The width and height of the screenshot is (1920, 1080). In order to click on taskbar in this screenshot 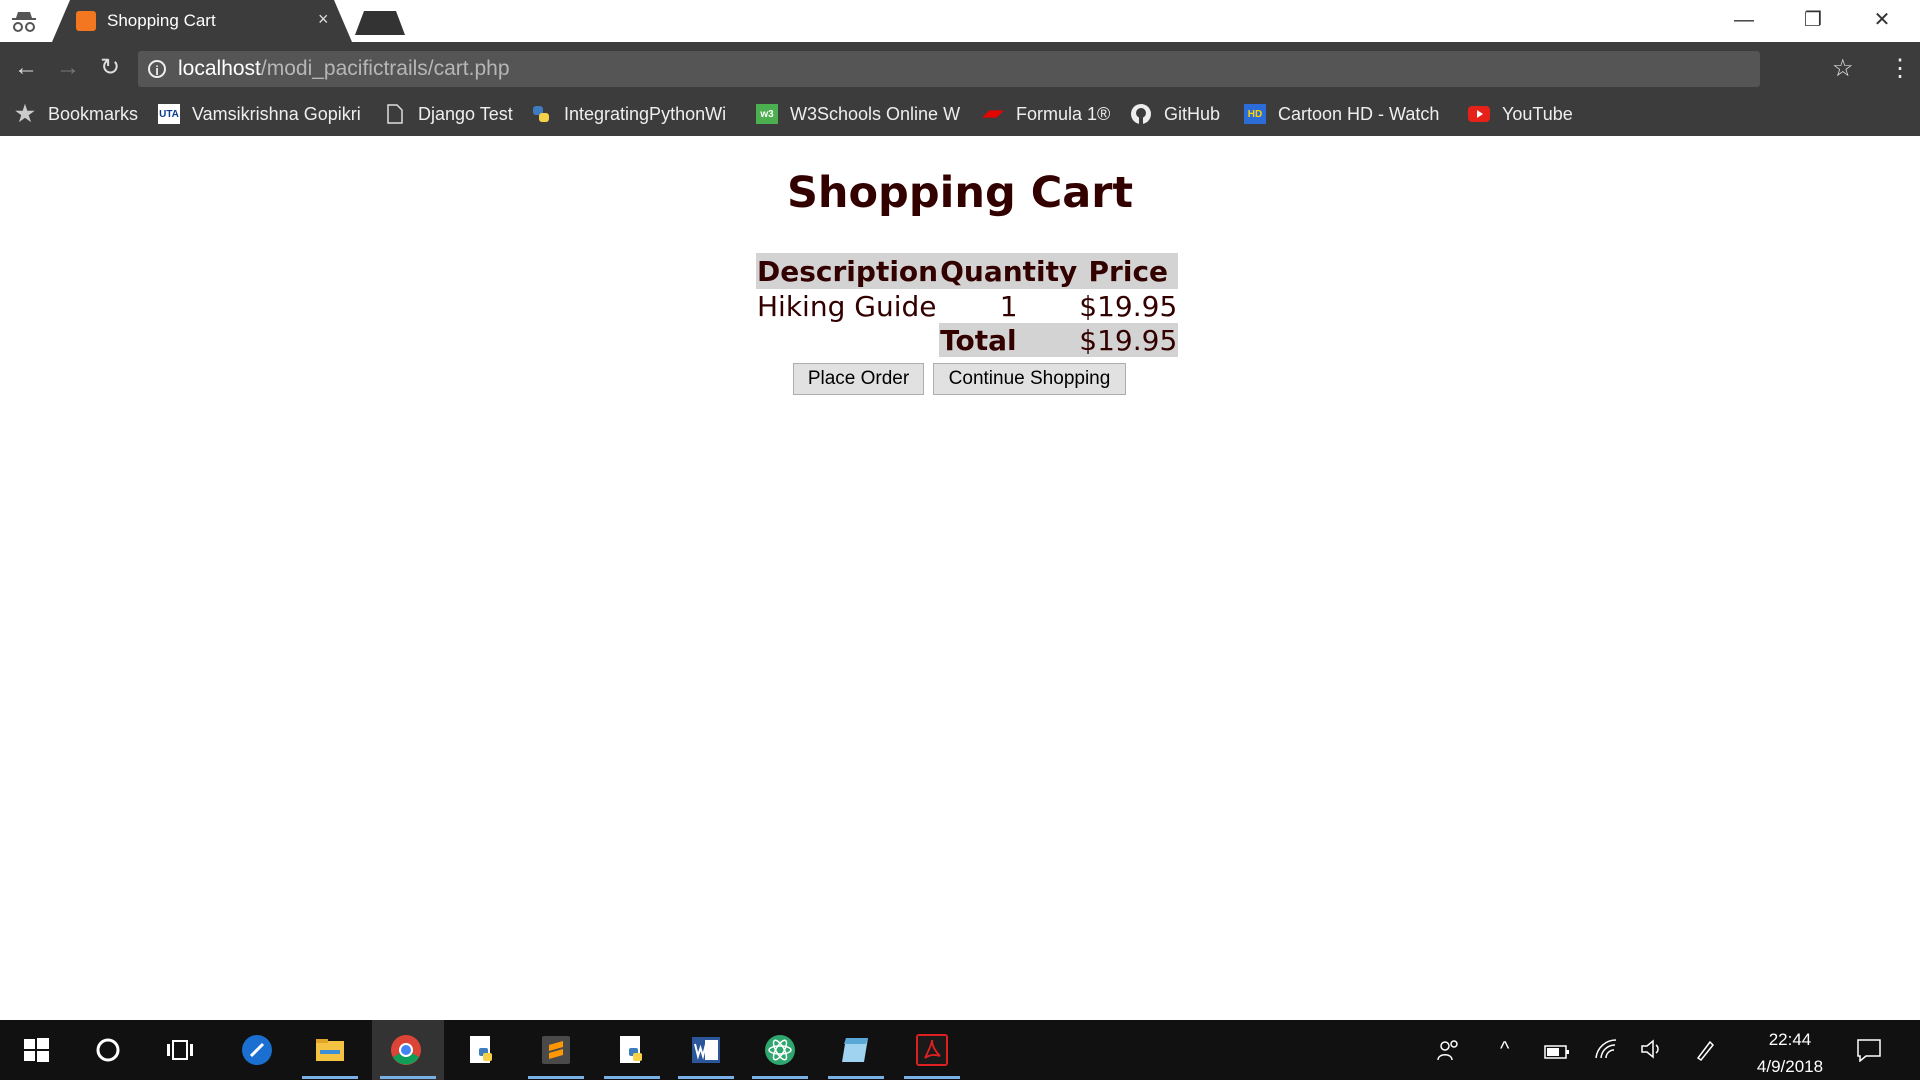, I will do `click(960, 1050)`.